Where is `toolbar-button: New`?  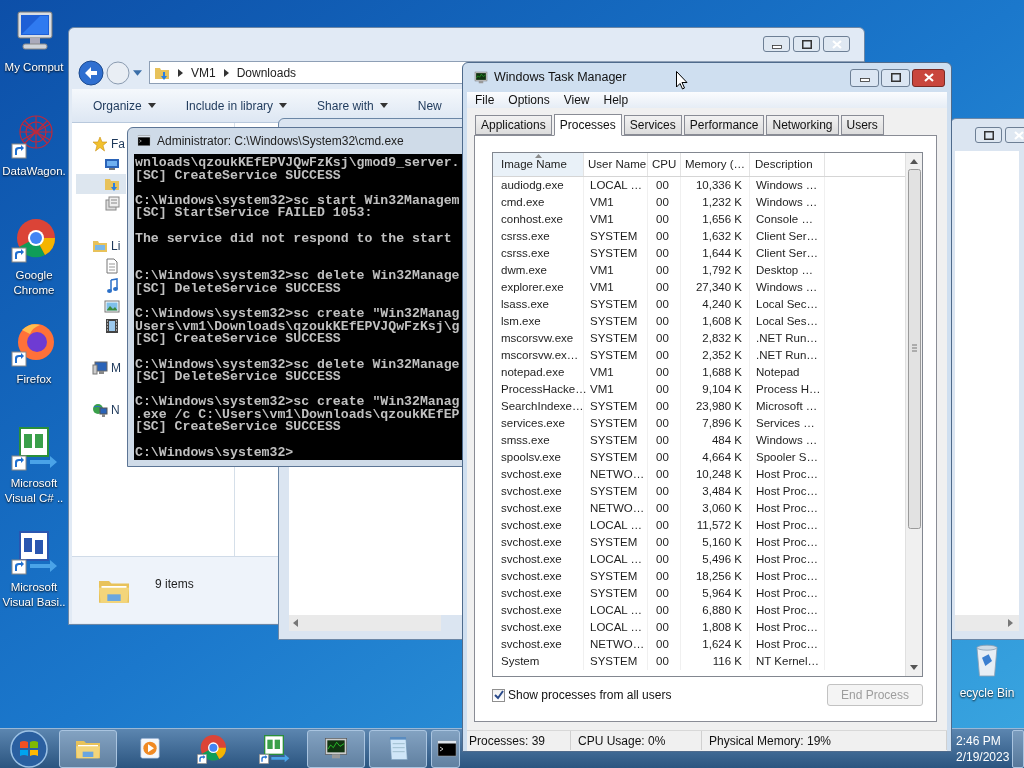 toolbar-button: New is located at coordinates (429, 105).